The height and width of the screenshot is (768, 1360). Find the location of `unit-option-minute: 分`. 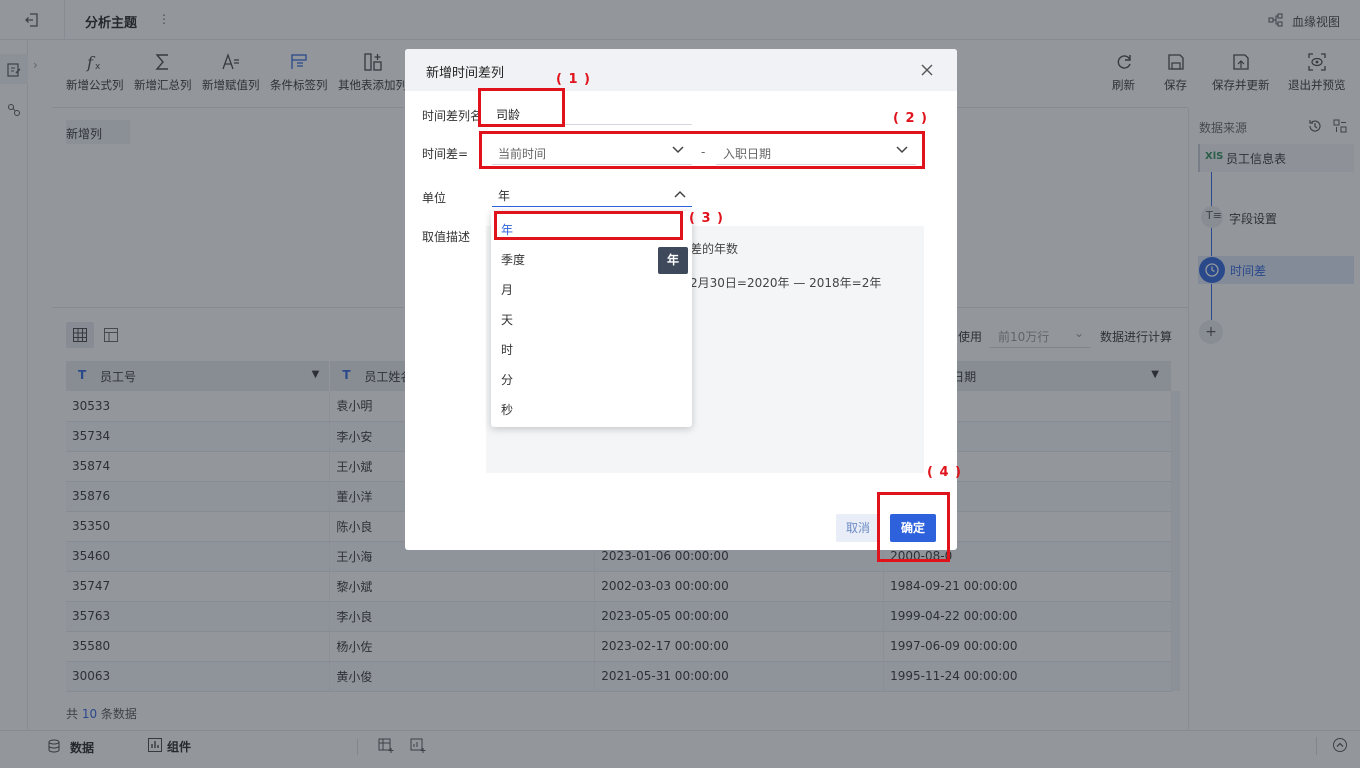

unit-option-minute: 分 is located at coordinates (507, 379).